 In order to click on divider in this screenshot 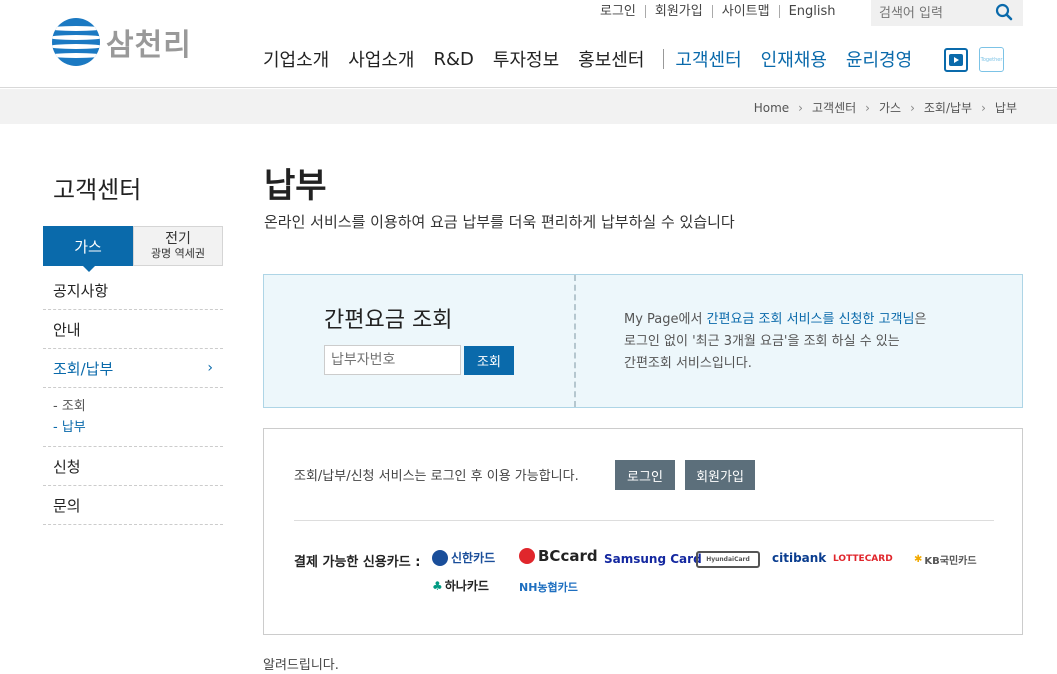, I will do `click(644, 520)`.